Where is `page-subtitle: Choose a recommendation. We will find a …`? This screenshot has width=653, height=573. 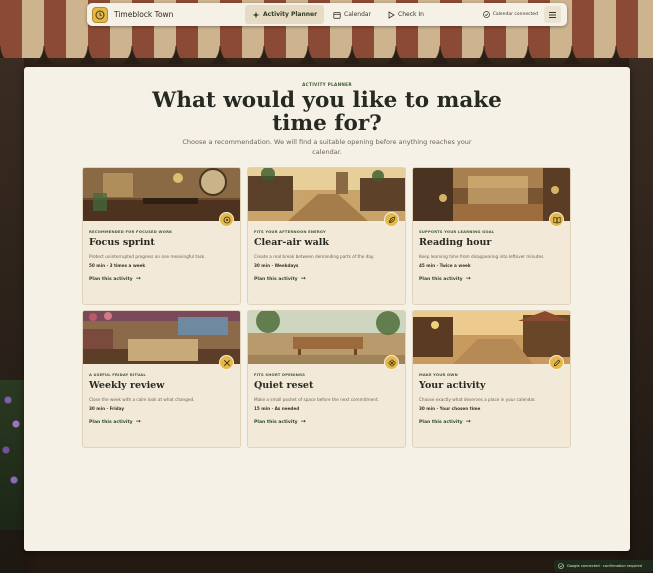
page-subtitle: Choose a recommendation. We will find a … is located at coordinates (327, 147).